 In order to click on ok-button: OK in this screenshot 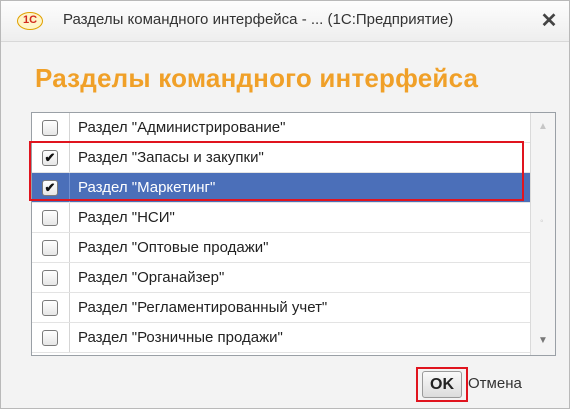, I will do `click(442, 384)`.